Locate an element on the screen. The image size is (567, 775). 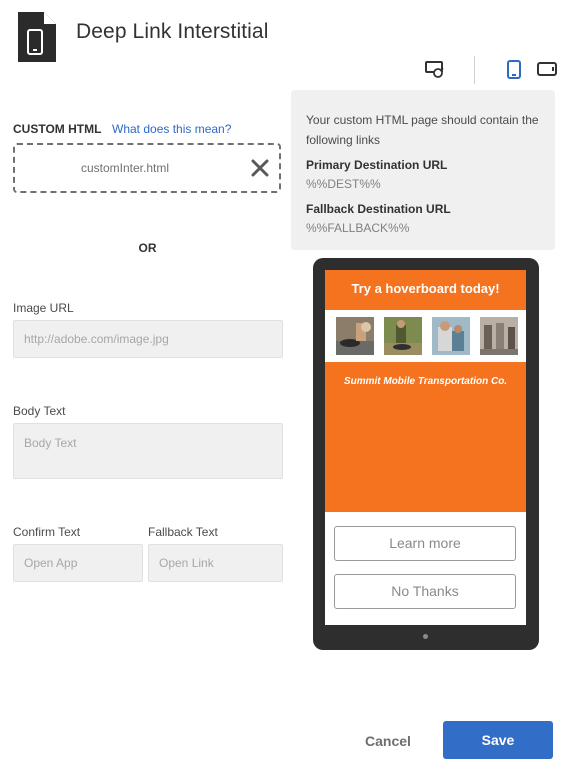
page-title: Deep Link Interstitial is located at coordinates (172, 31).